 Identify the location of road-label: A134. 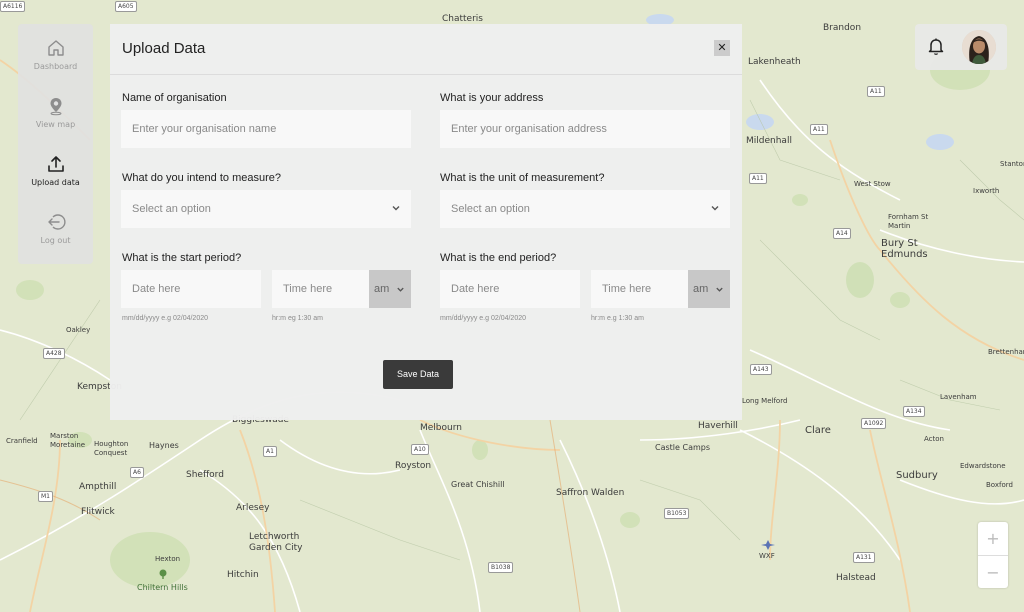
(914, 411).